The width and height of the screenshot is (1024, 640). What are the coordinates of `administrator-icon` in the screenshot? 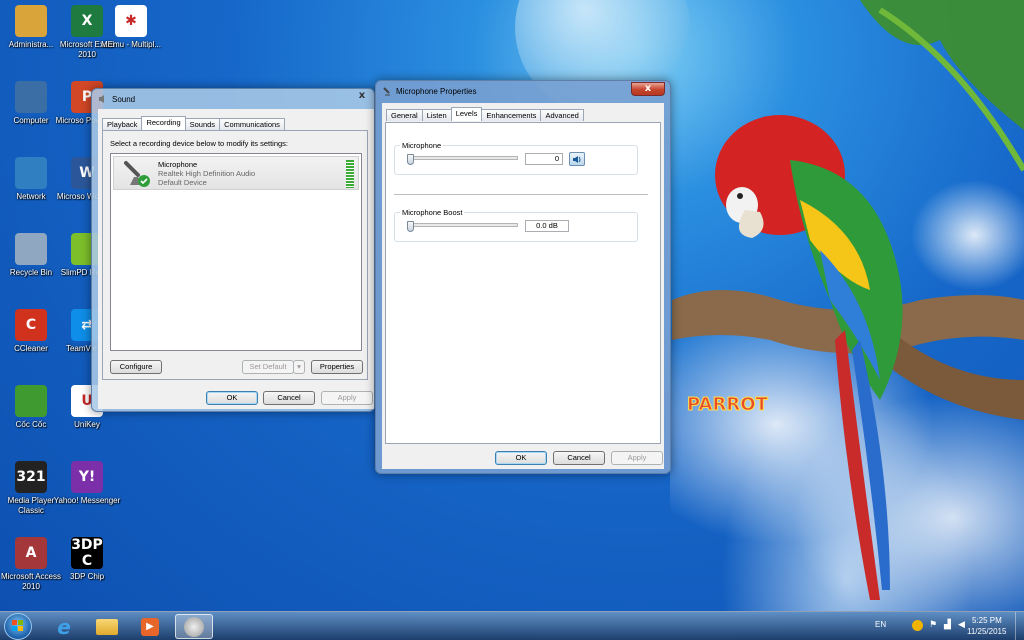 It's located at (31, 21).